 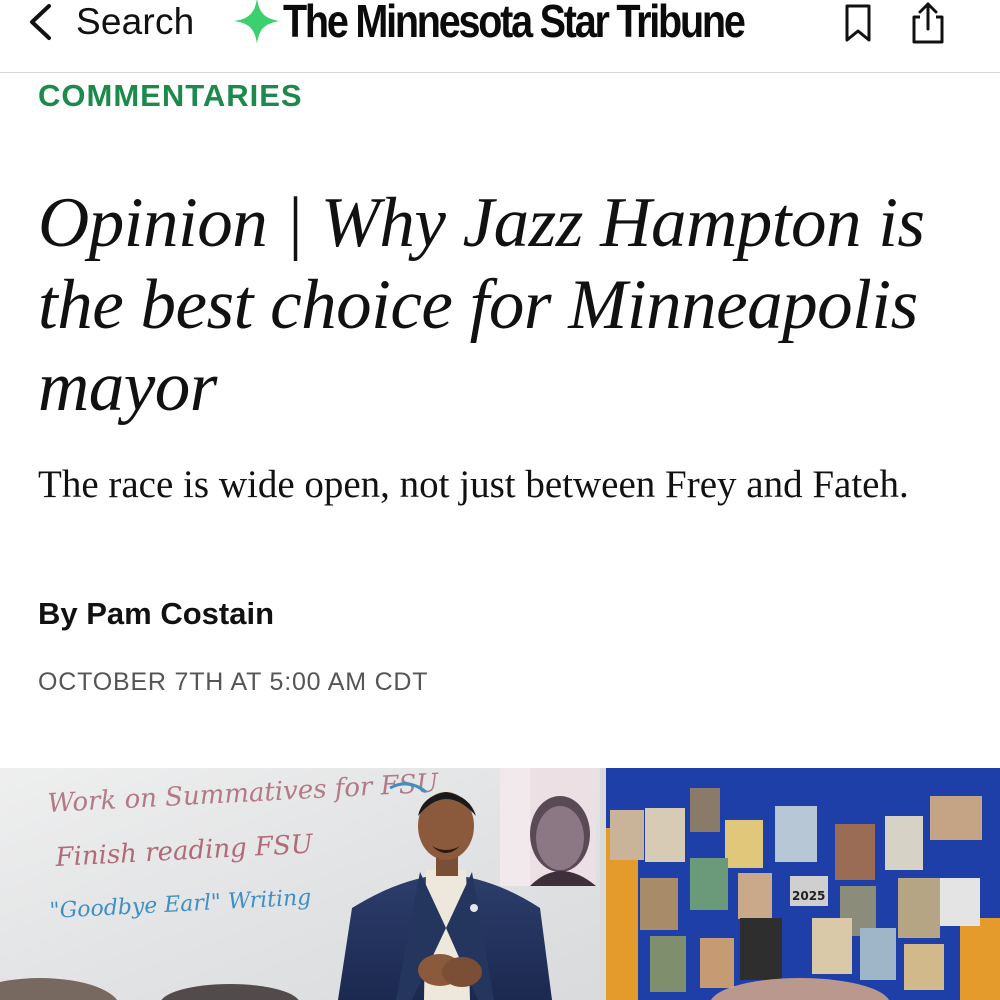 What do you see at coordinates (233, 682) in the screenshot?
I see `publish-date: OCTOBER 7TH AT 5:00 AM CDT` at bounding box center [233, 682].